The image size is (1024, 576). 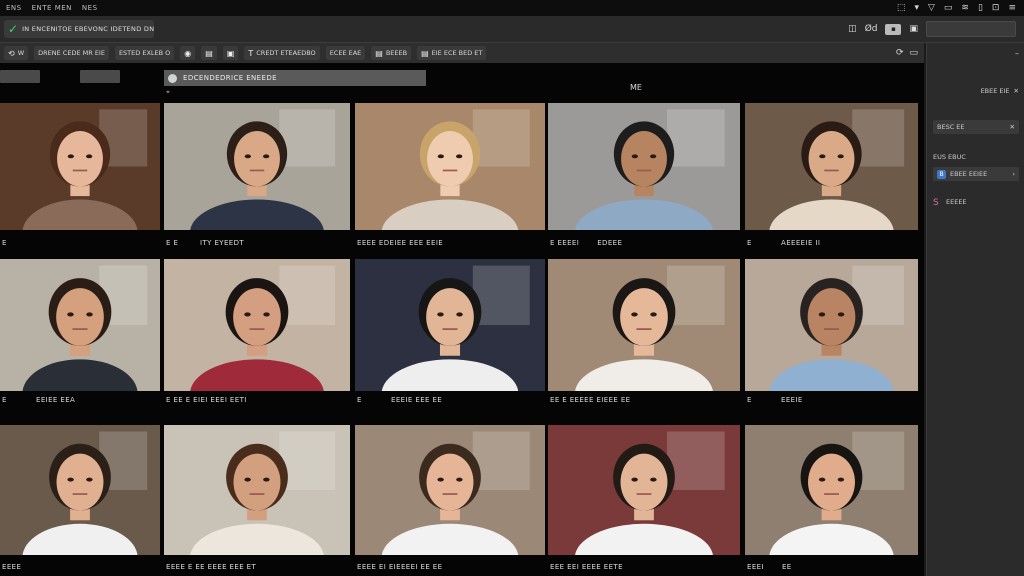 I want to click on participant-caption: E EEIEE EEA, so click(x=38, y=400).